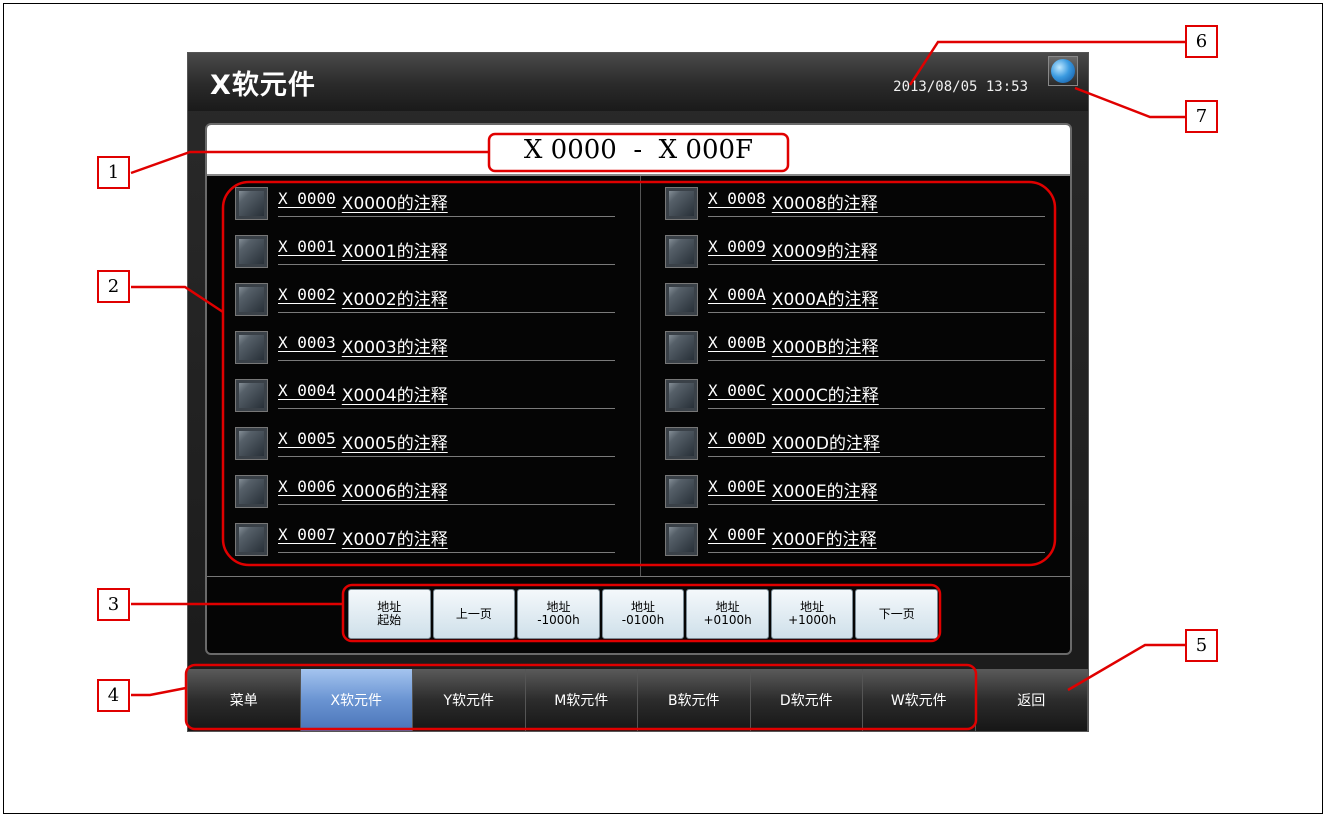 The image size is (1328, 818). Describe the element at coordinates (825, 396) in the screenshot. I see `device-comment: X000C的注释` at that location.